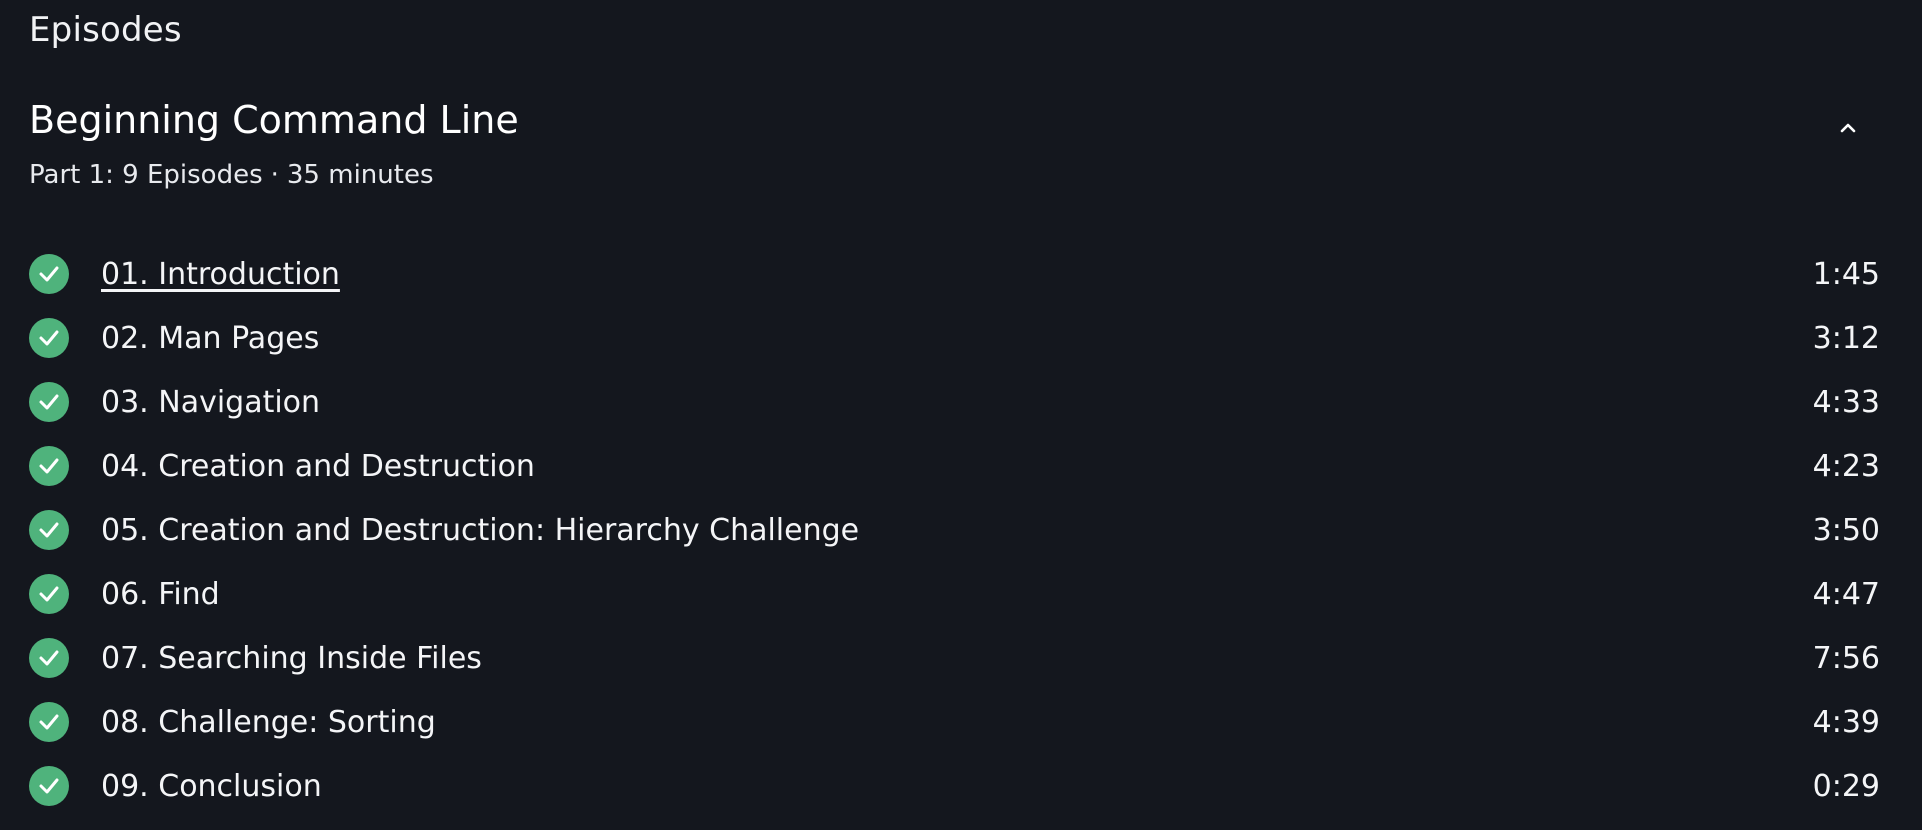  I want to click on course-part-info: Part 1: 9 Episodes, so click(146, 175).